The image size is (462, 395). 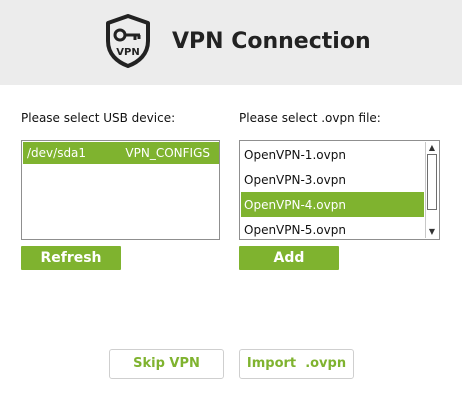 What do you see at coordinates (127, 52) in the screenshot?
I see `logo-text: VPN` at bounding box center [127, 52].